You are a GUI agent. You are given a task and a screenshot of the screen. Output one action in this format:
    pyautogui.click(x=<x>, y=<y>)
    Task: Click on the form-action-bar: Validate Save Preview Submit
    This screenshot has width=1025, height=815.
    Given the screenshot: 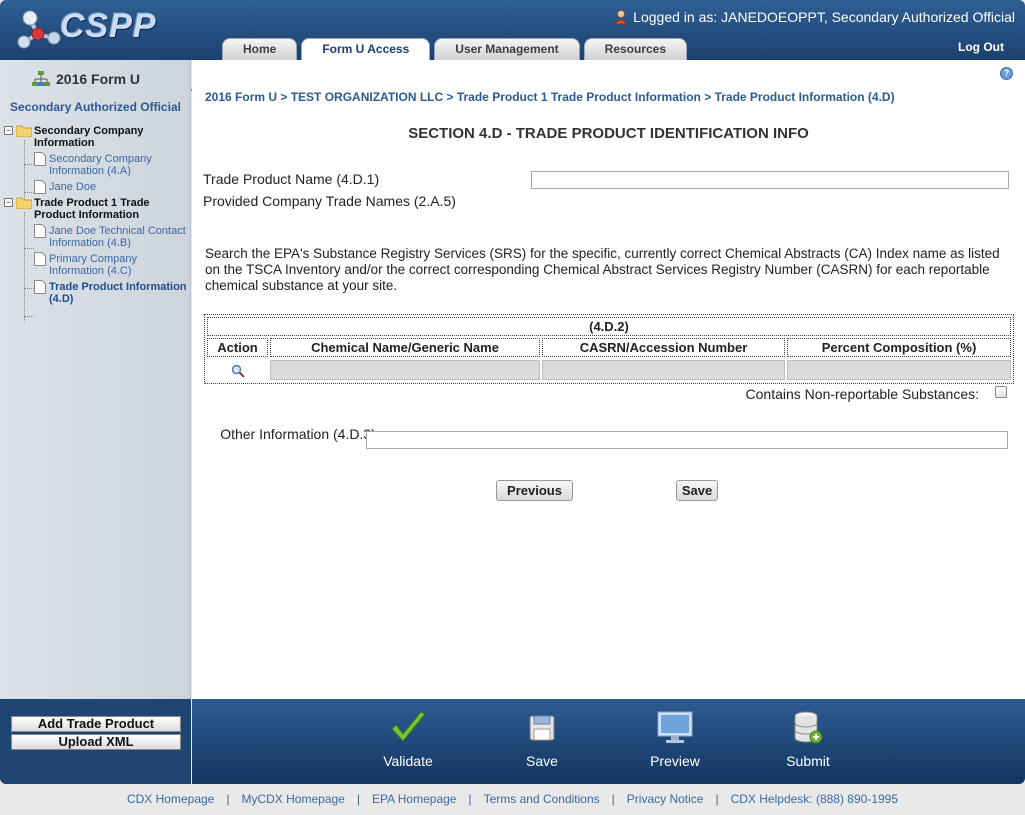 What is the action you would take?
    pyautogui.click(x=608, y=741)
    